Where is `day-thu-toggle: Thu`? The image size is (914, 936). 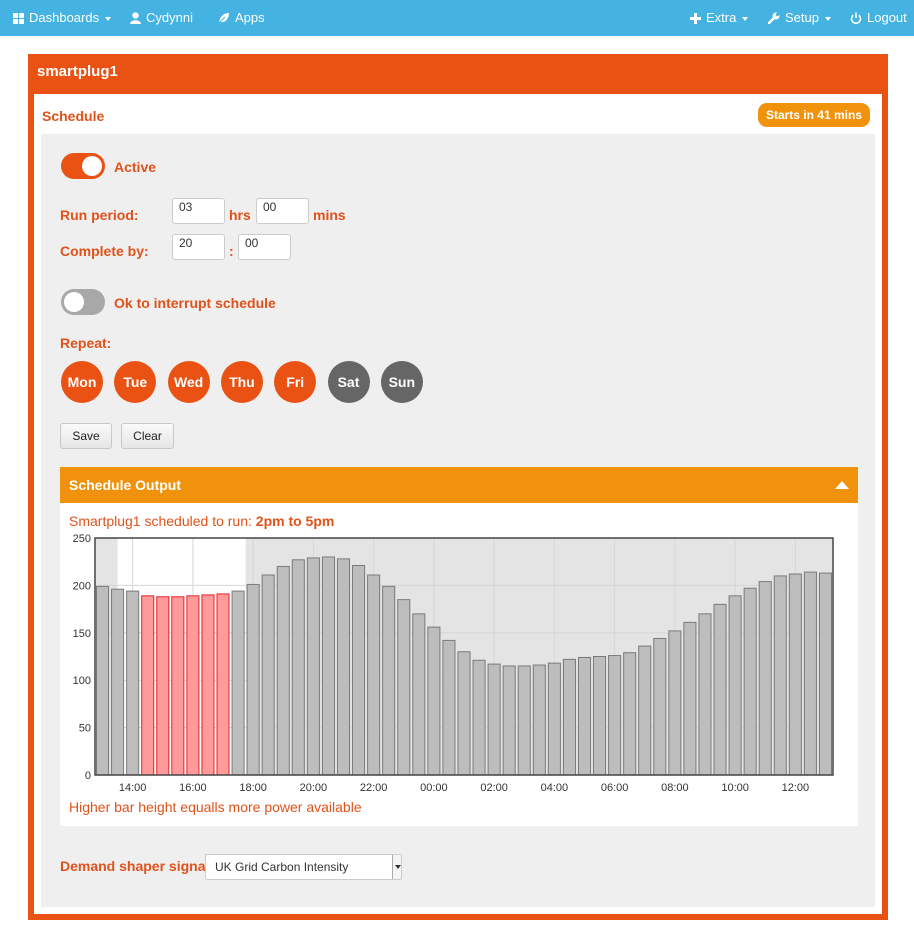
day-thu-toggle: Thu is located at coordinates (241, 382).